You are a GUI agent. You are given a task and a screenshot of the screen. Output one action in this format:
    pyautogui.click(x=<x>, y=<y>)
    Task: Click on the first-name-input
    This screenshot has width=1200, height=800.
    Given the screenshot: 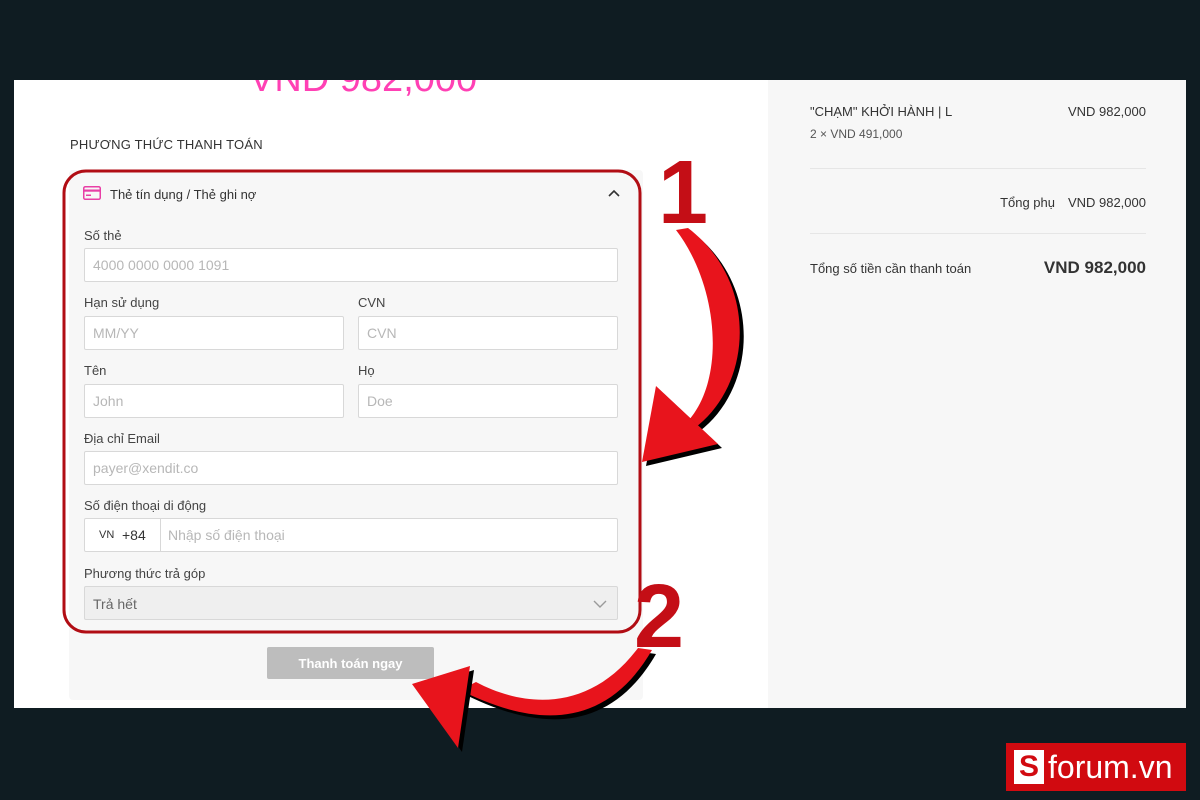 What is the action you would take?
    pyautogui.click(x=214, y=401)
    